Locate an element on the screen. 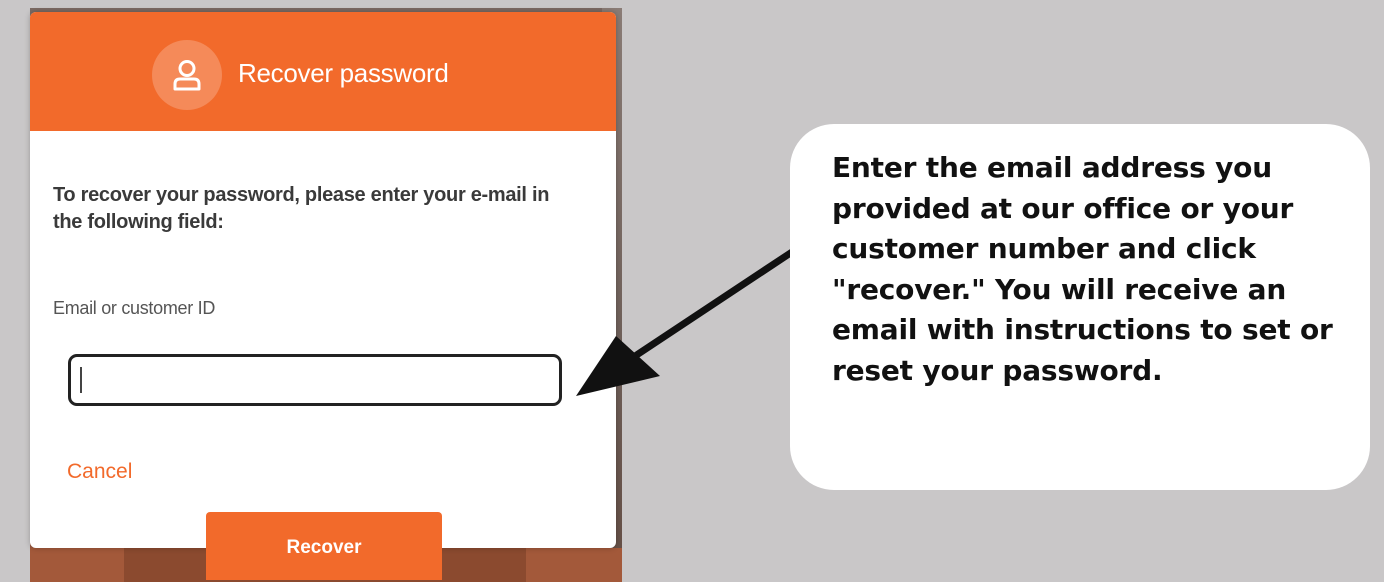 The width and height of the screenshot is (1384, 582). email-field-label: Email or customer ID is located at coordinates (134, 308).